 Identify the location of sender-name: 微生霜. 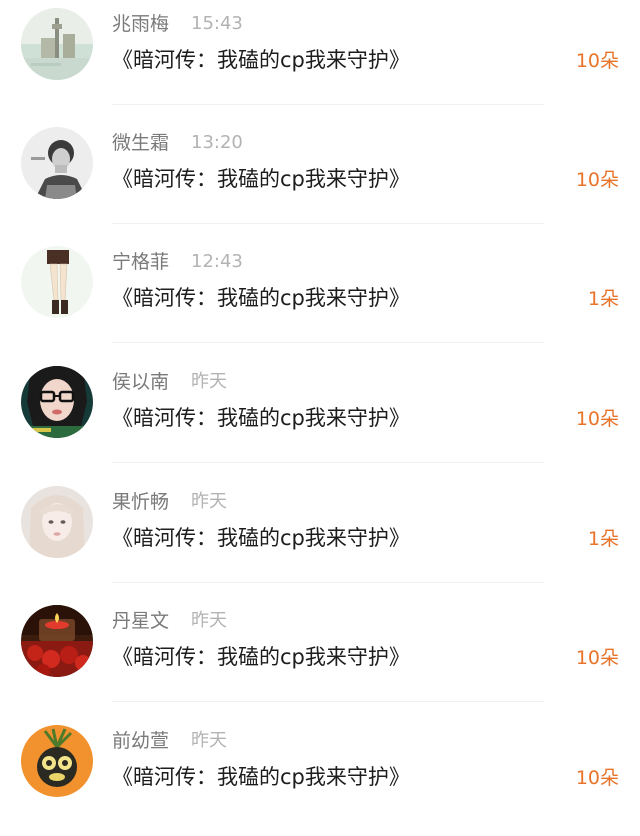
(141, 143).